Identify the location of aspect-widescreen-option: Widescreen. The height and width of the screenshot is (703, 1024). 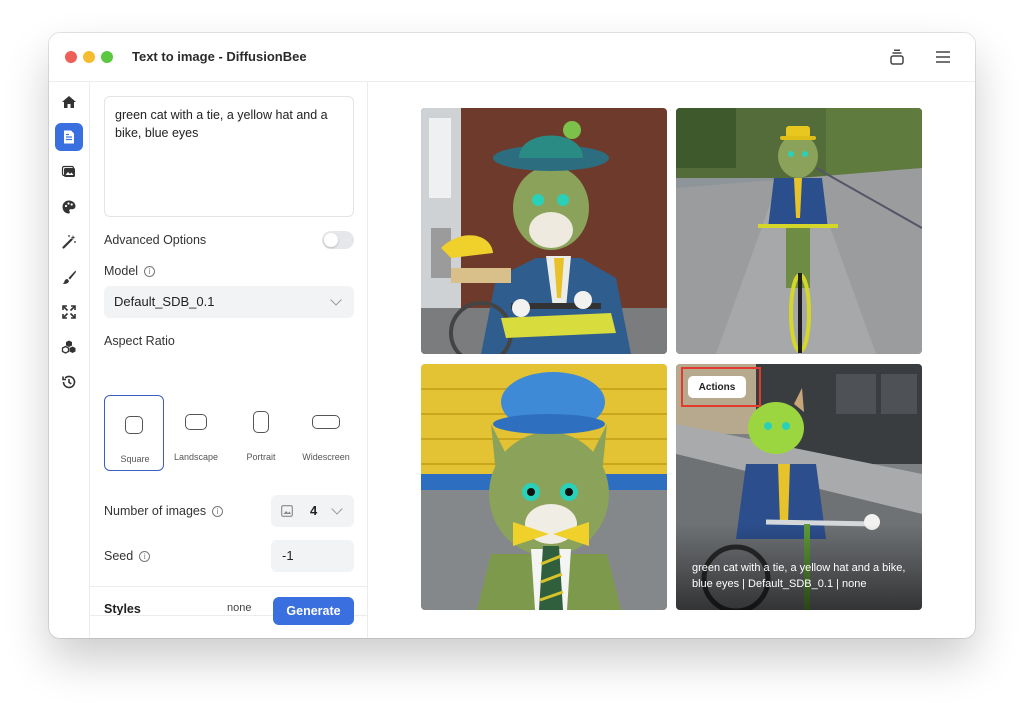
(326, 433).